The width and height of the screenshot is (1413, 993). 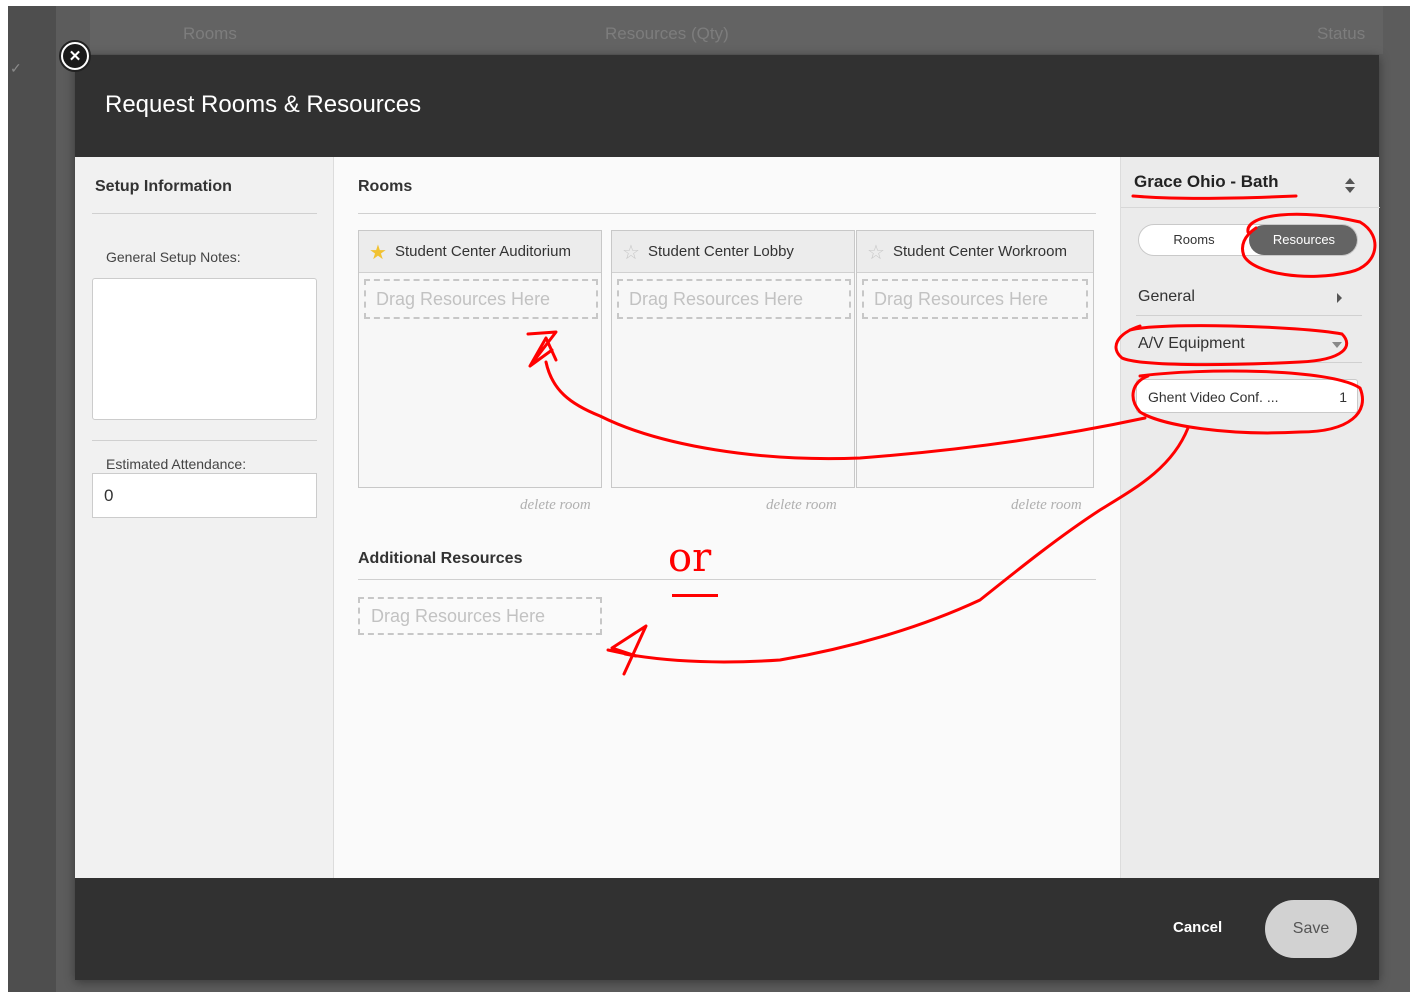 What do you see at coordinates (163, 186) in the screenshot?
I see `setup-title: Setup Information` at bounding box center [163, 186].